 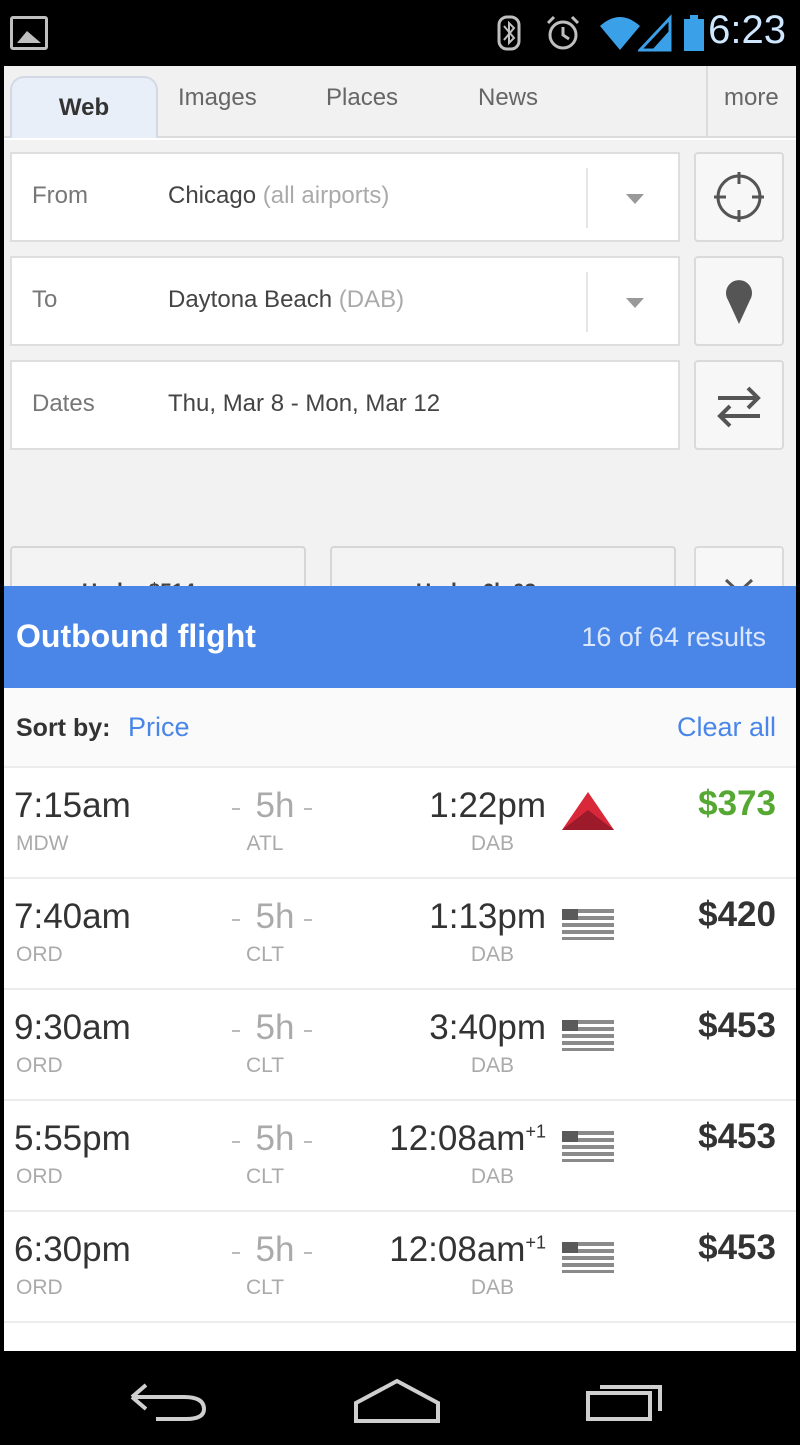 What do you see at coordinates (487, 1027) in the screenshot?
I see `arrival-time: 3:40pm` at bounding box center [487, 1027].